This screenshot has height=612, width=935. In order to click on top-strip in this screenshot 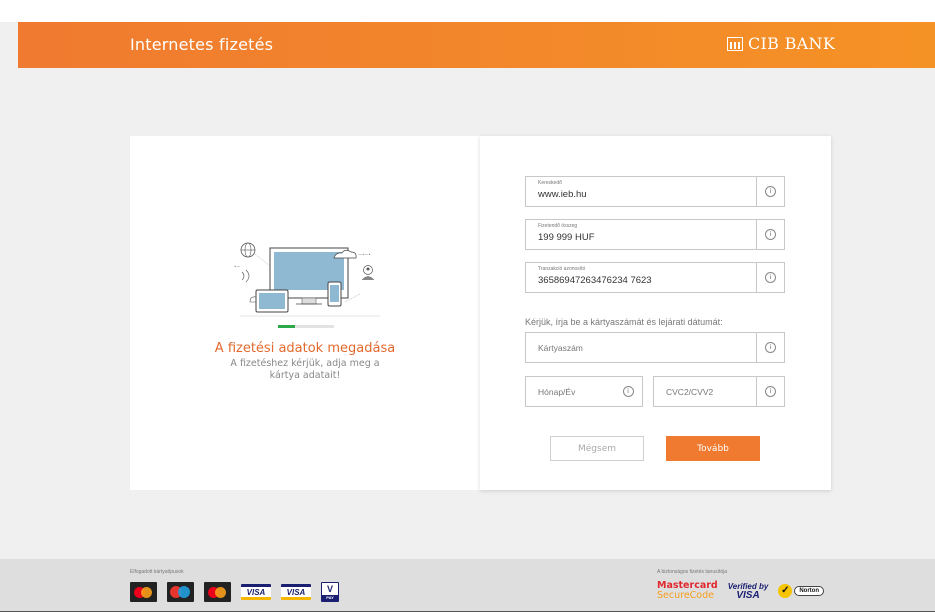, I will do `click(467, 11)`.